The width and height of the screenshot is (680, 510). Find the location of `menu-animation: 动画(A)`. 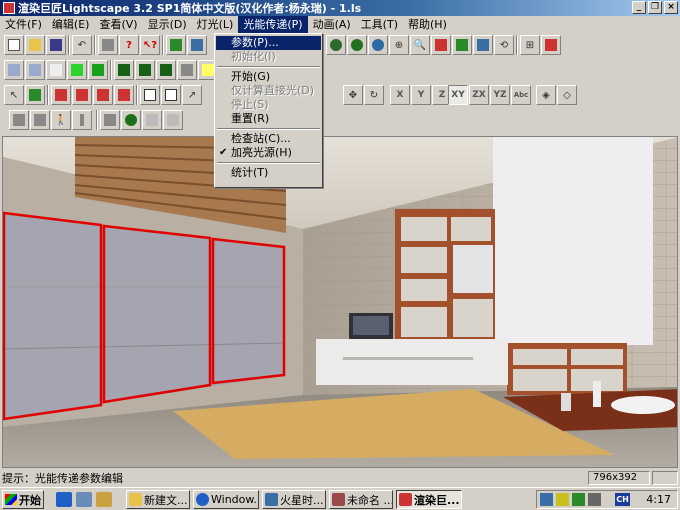

menu-animation: 动画(A) is located at coordinates (332, 24).